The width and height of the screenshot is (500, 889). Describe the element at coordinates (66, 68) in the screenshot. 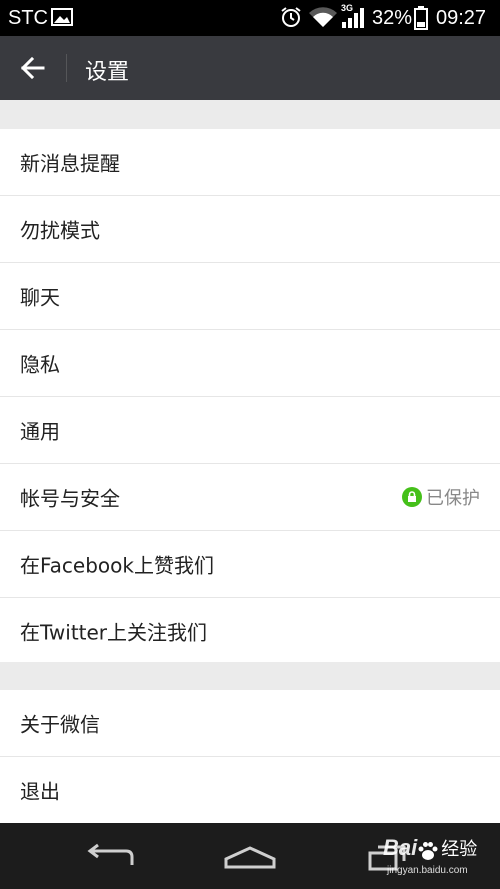

I see `action-bar-divider` at that location.